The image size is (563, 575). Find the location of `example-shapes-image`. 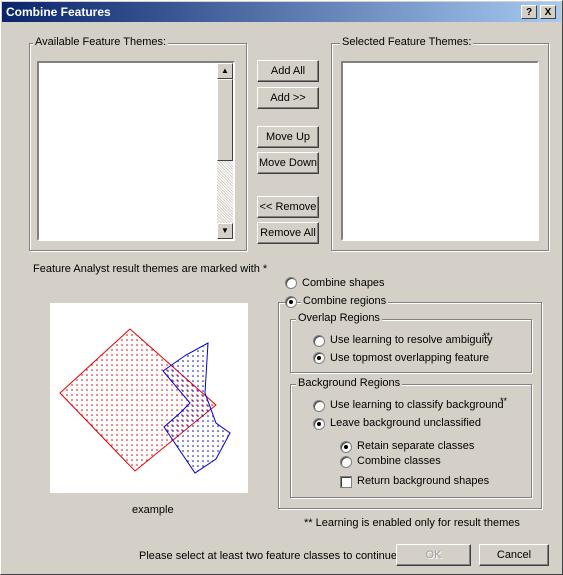

example-shapes-image is located at coordinates (145, 401).